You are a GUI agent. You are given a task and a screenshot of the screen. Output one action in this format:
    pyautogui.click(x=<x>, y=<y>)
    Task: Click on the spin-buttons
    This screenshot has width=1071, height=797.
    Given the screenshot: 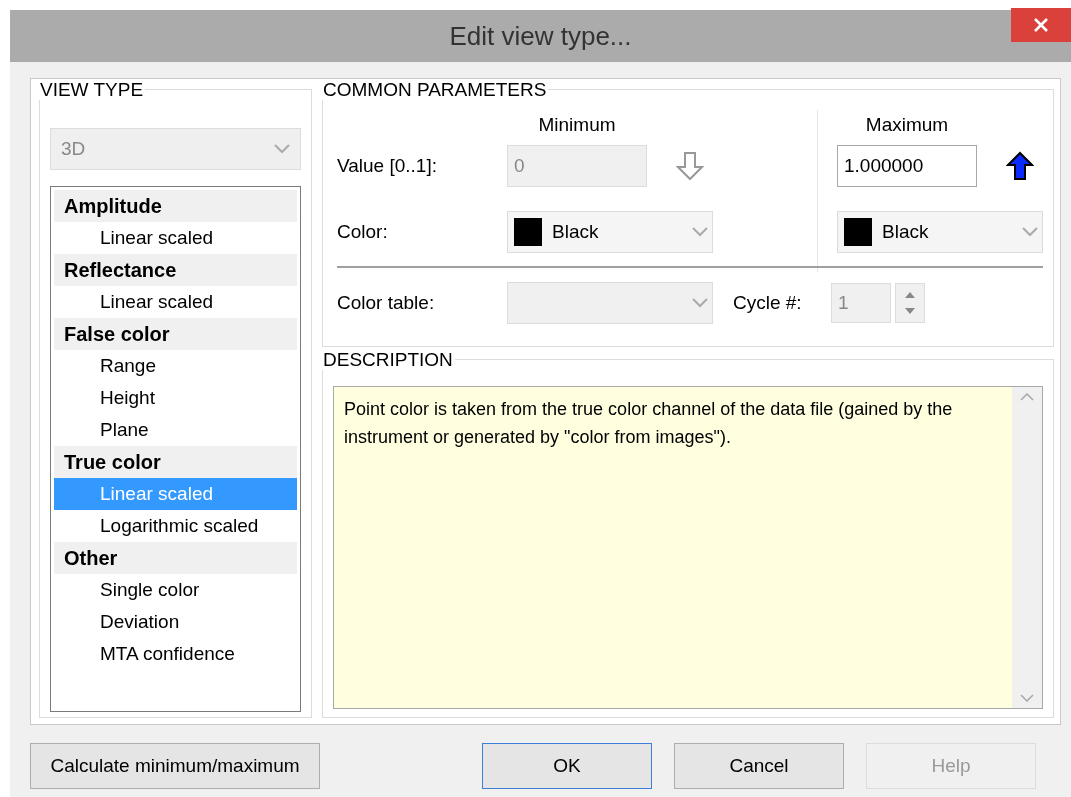 What is the action you would take?
    pyautogui.click(x=910, y=303)
    